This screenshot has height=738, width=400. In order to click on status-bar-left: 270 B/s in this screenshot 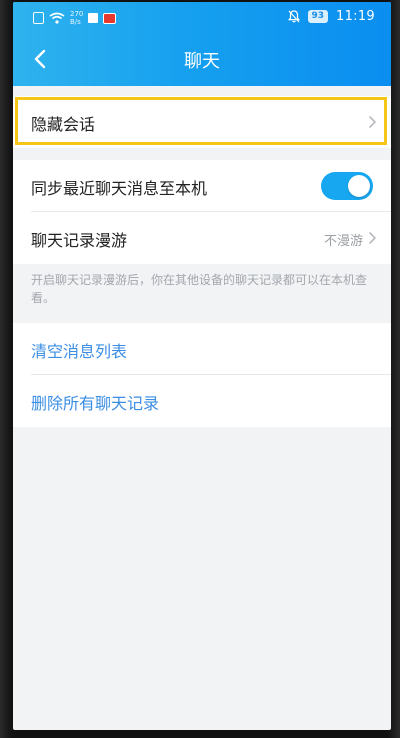, I will do `click(75, 18)`.